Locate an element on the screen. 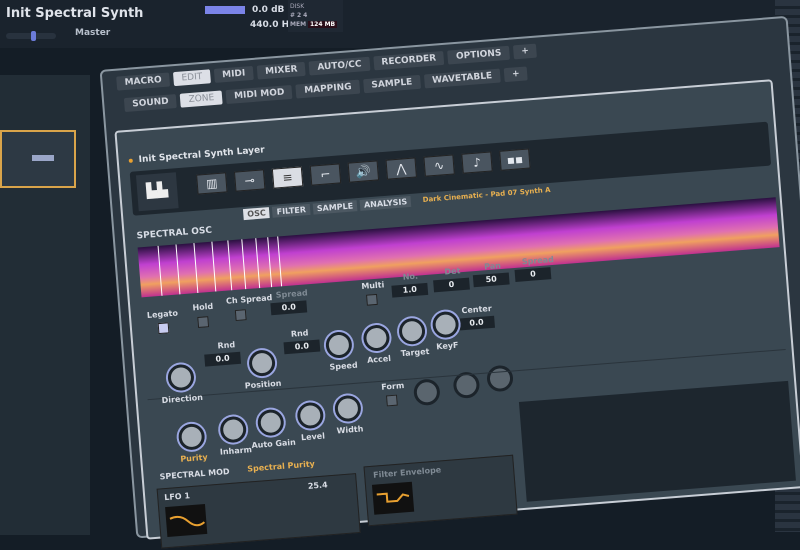  disk-label: DISK is located at coordinates (297, 6).